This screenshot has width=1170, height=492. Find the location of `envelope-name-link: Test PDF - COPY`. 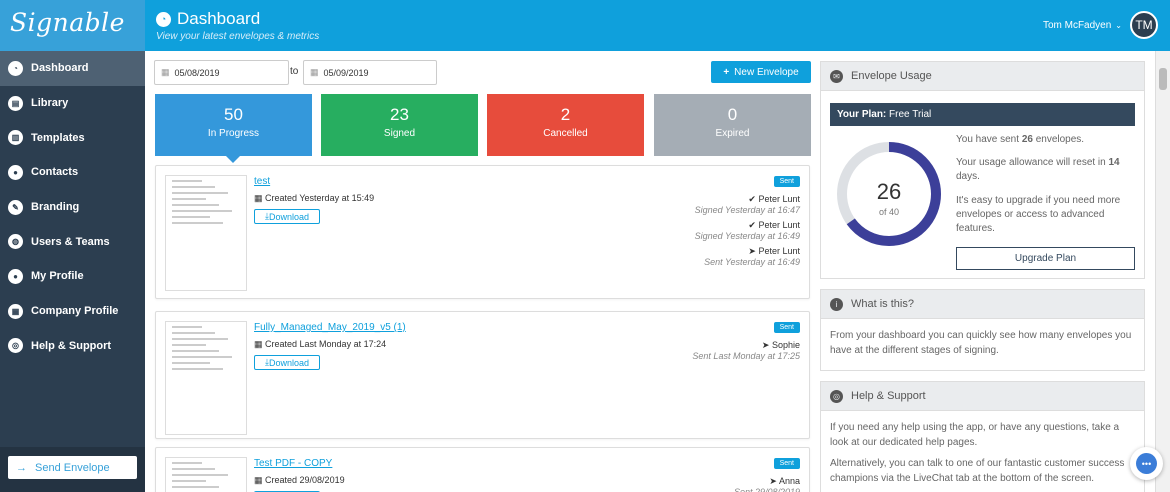

envelope-name-link: Test PDF - COPY is located at coordinates (293, 463).